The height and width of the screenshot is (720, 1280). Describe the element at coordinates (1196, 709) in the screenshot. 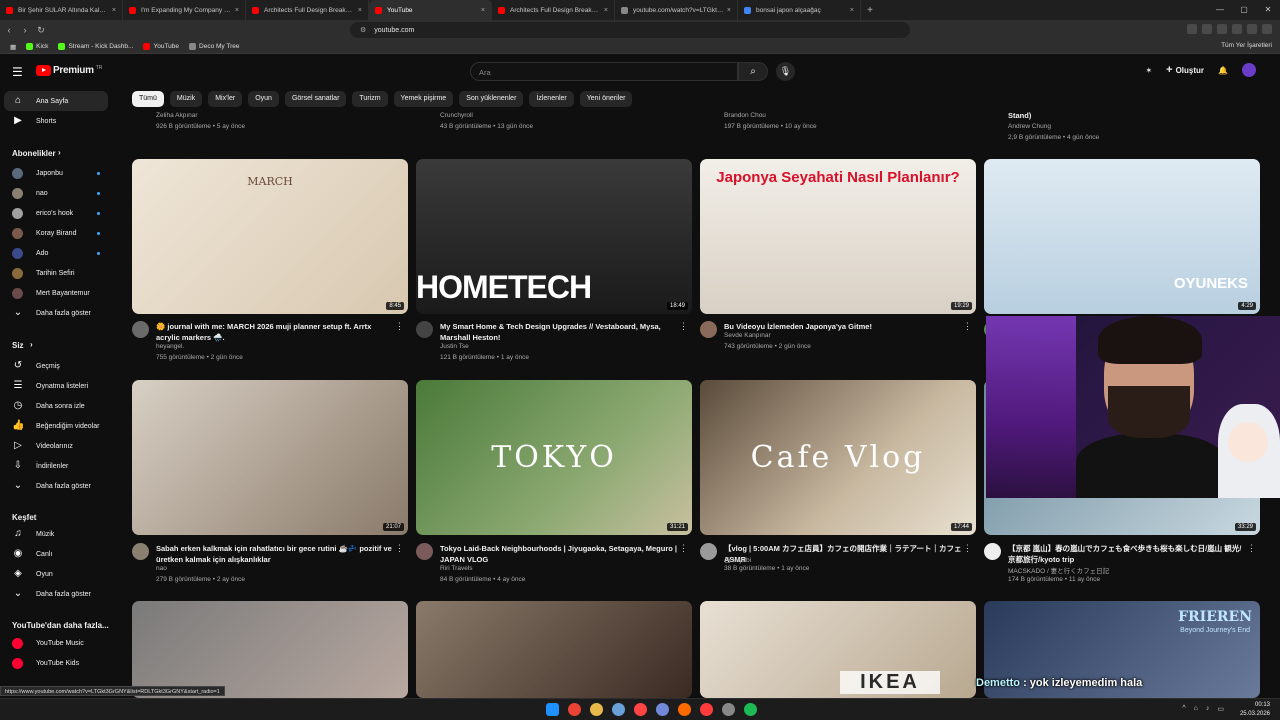

I see `network-icon: ⌂` at that location.